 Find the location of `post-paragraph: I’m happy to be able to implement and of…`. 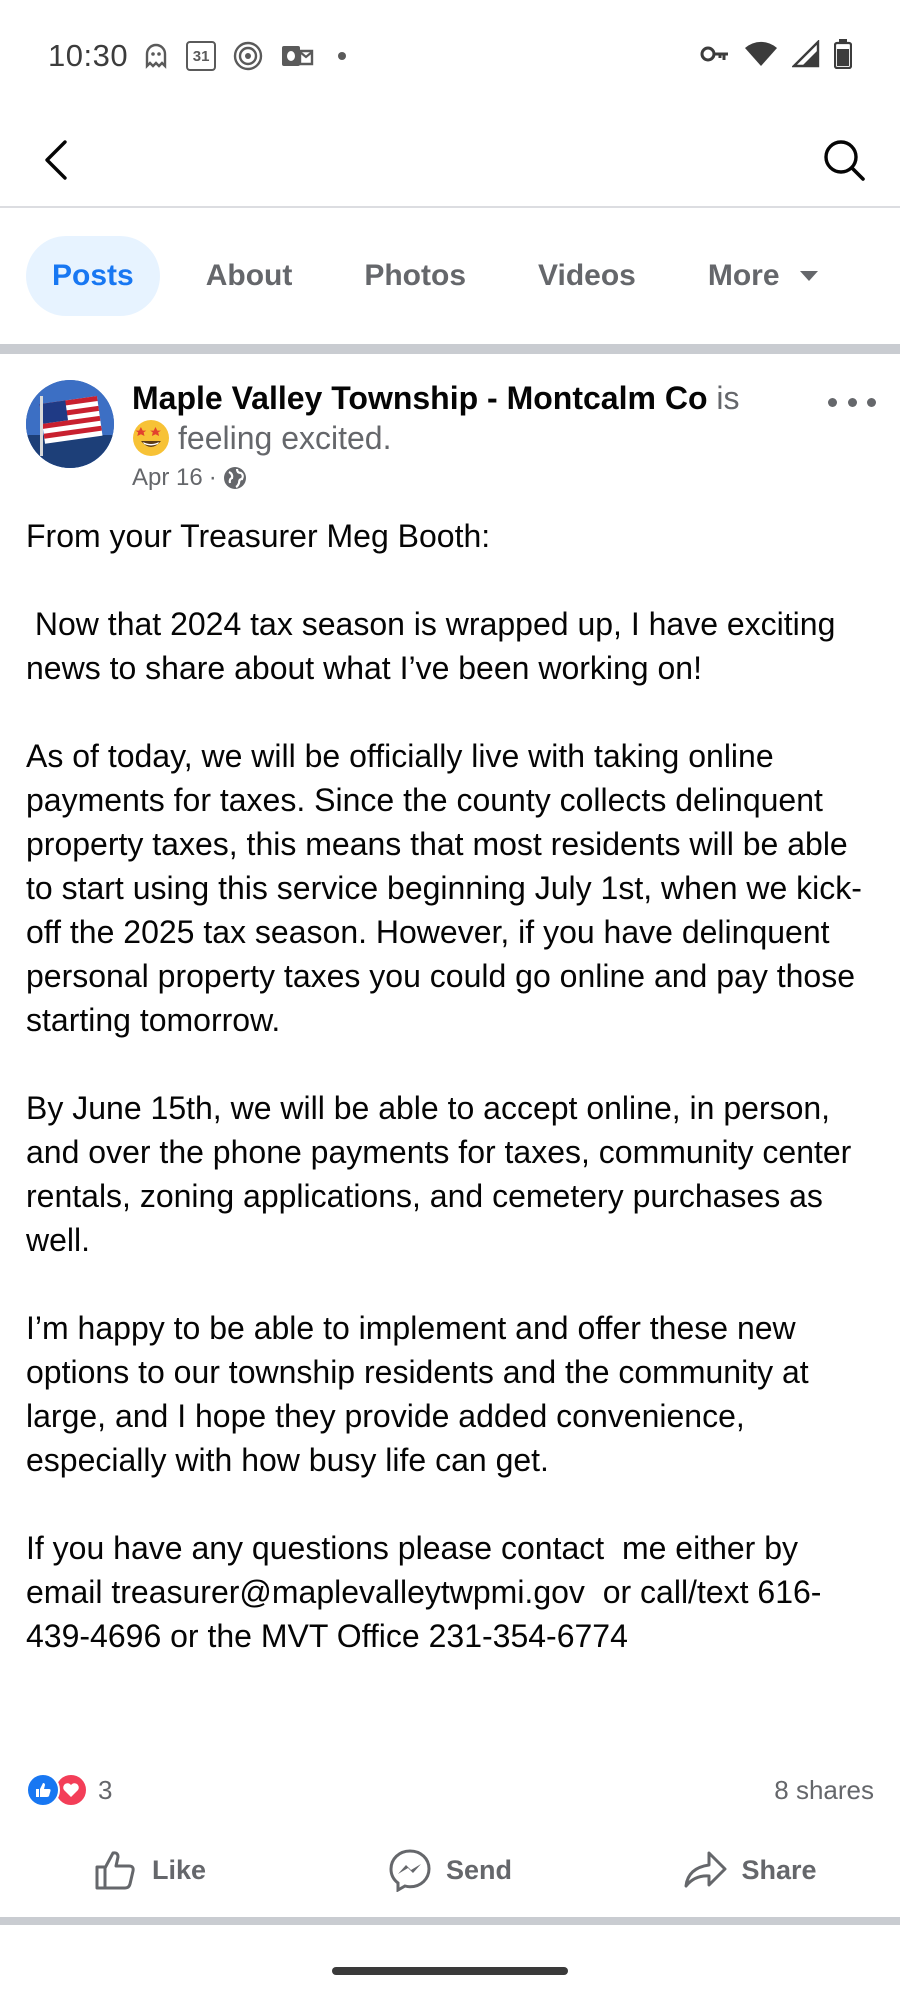

post-paragraph: I’m happy to be able to implement and of… is located at coordinates (422, 1394).